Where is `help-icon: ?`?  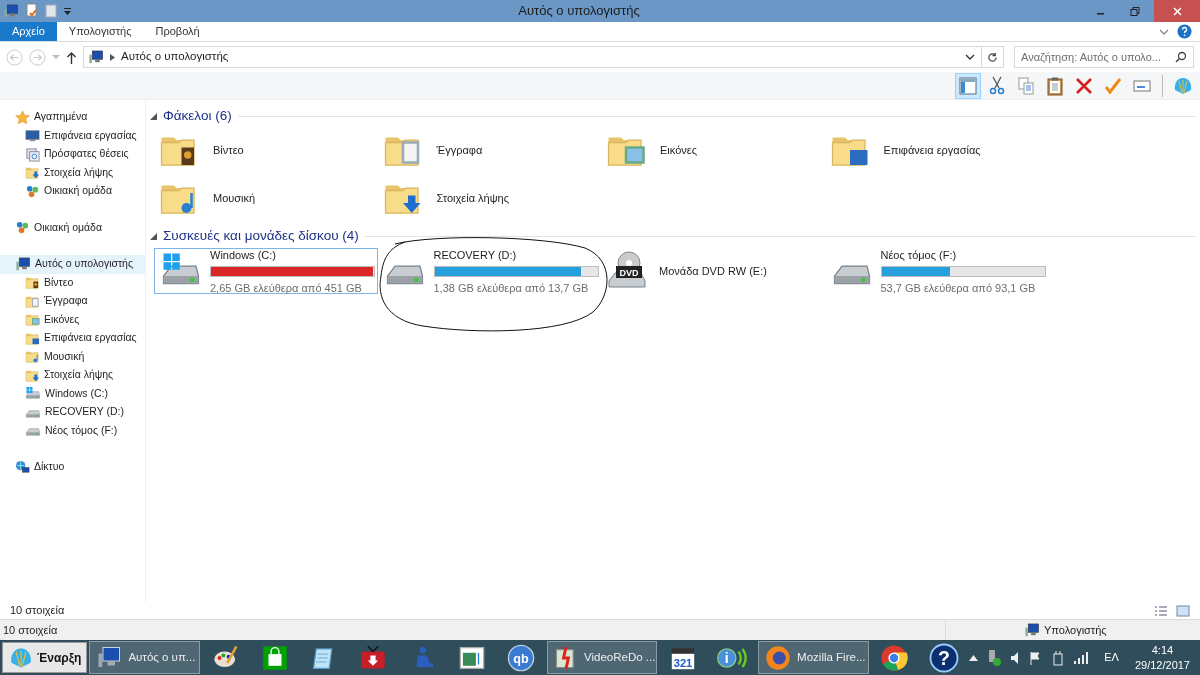 help-icon: ? is located at coordinates (943, 657).